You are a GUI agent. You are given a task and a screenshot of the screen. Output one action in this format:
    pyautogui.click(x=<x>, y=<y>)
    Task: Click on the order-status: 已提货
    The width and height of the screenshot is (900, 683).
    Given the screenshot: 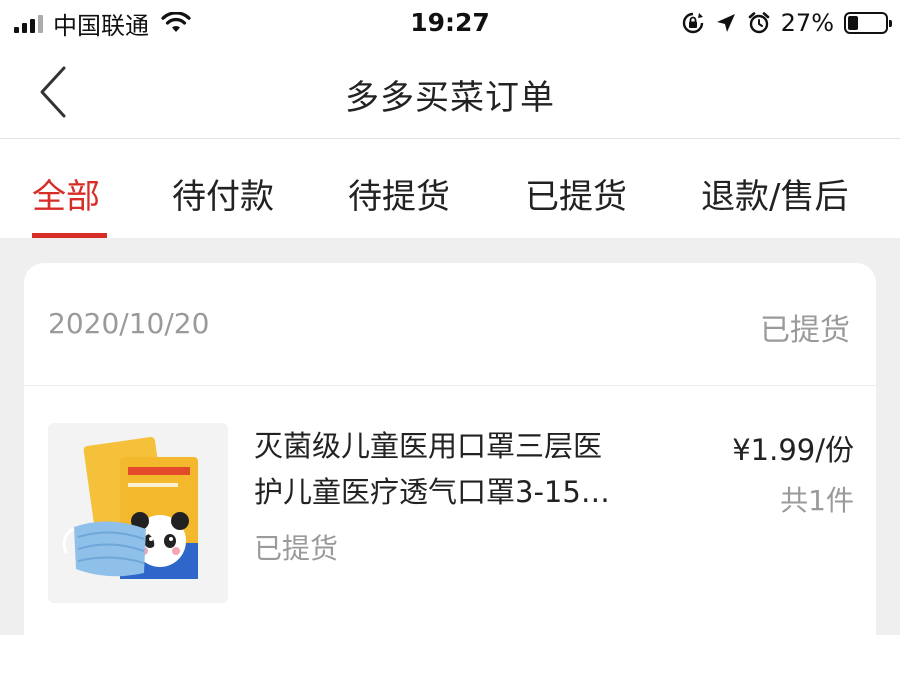 What is the action you would take?
    pyautogui.click(x=805, y=330)
    